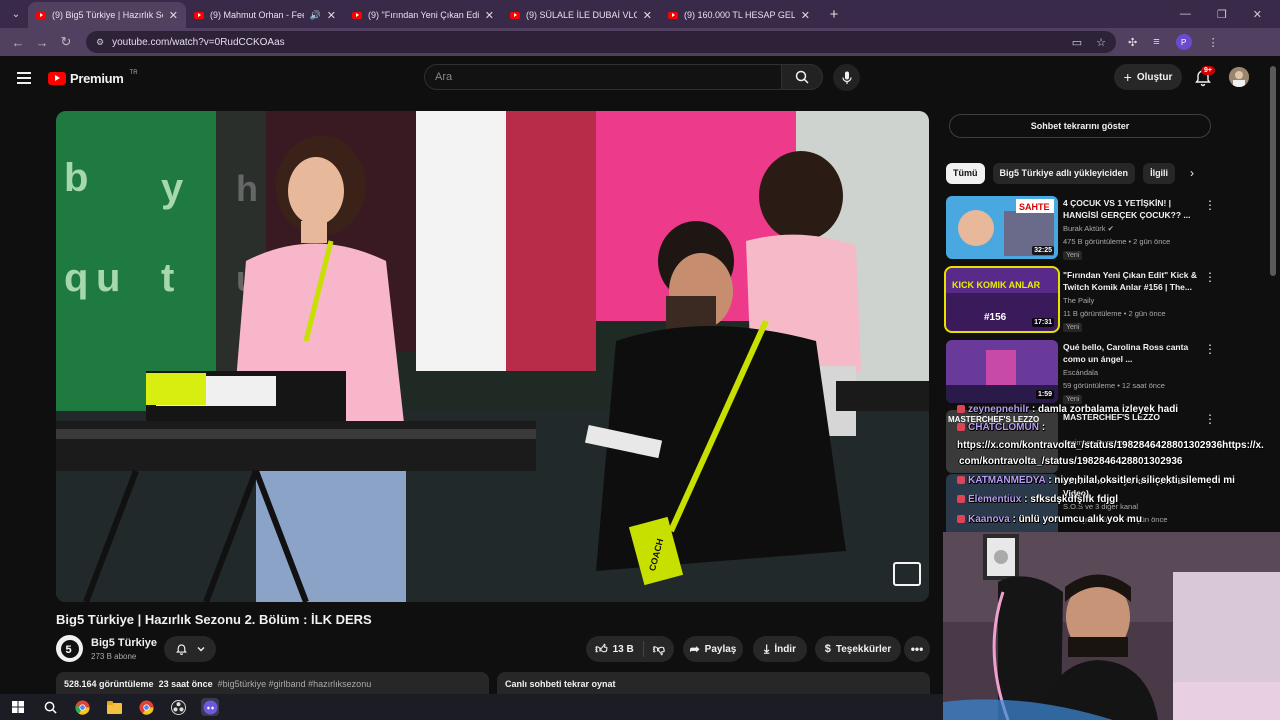 The width and height of the screenshot is (1280, 720). What do you see at coordinates (1114, 313) in the screenshot?
I see `rec-meta: 11 B görüntüleme • 2 gün önce` at bounding box center [1114, 313].